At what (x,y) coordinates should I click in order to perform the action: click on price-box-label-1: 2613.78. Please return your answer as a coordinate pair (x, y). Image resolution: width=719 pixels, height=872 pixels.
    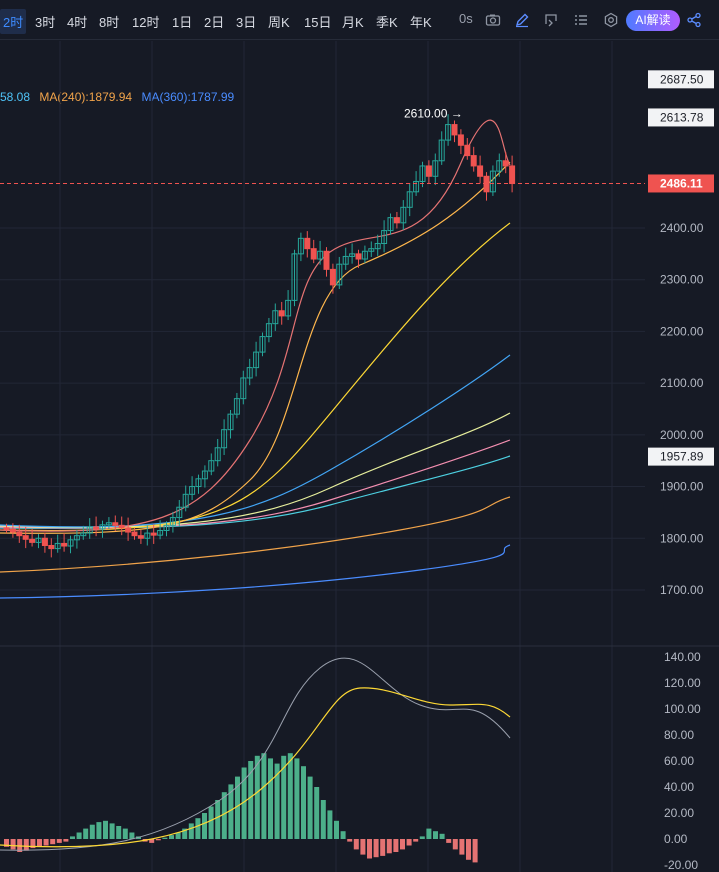
    Looking at the image, I should click on (682, 117).